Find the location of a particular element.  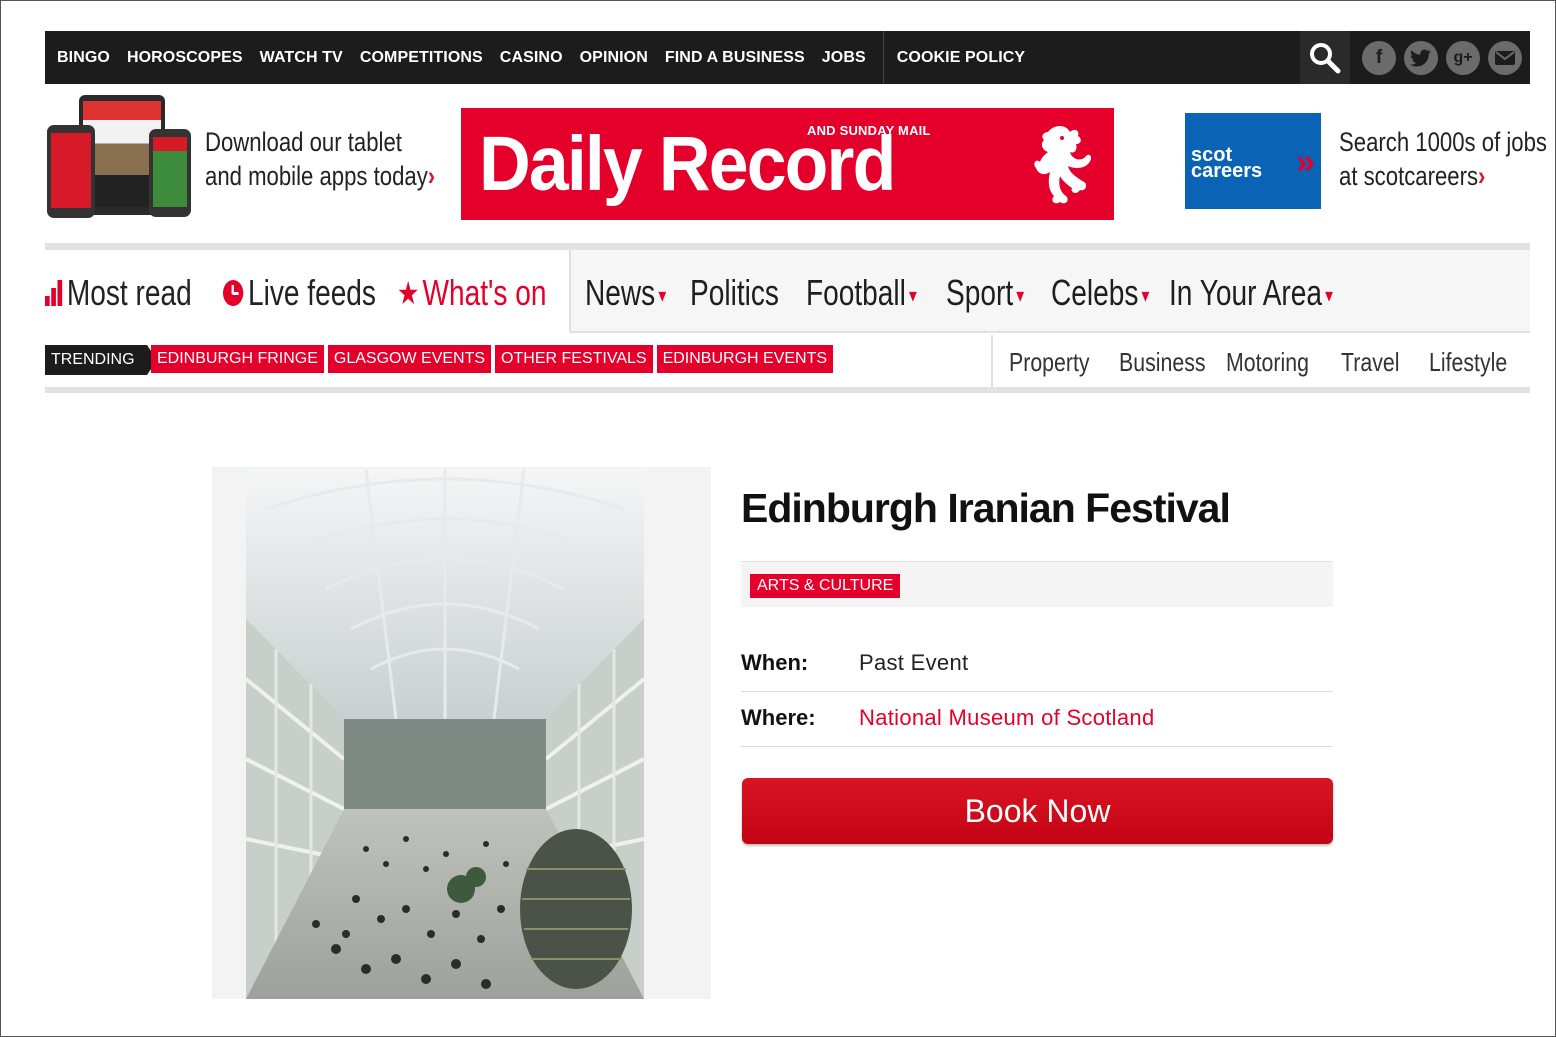

nav-motoring: Motoring is located at coordinates (1267, 362).